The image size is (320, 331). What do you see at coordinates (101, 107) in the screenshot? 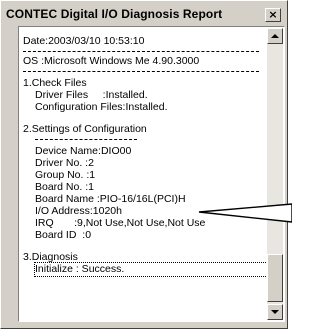
I see `config-files-status: Configuration Files:Installed.` at bounding box center [101, 107].